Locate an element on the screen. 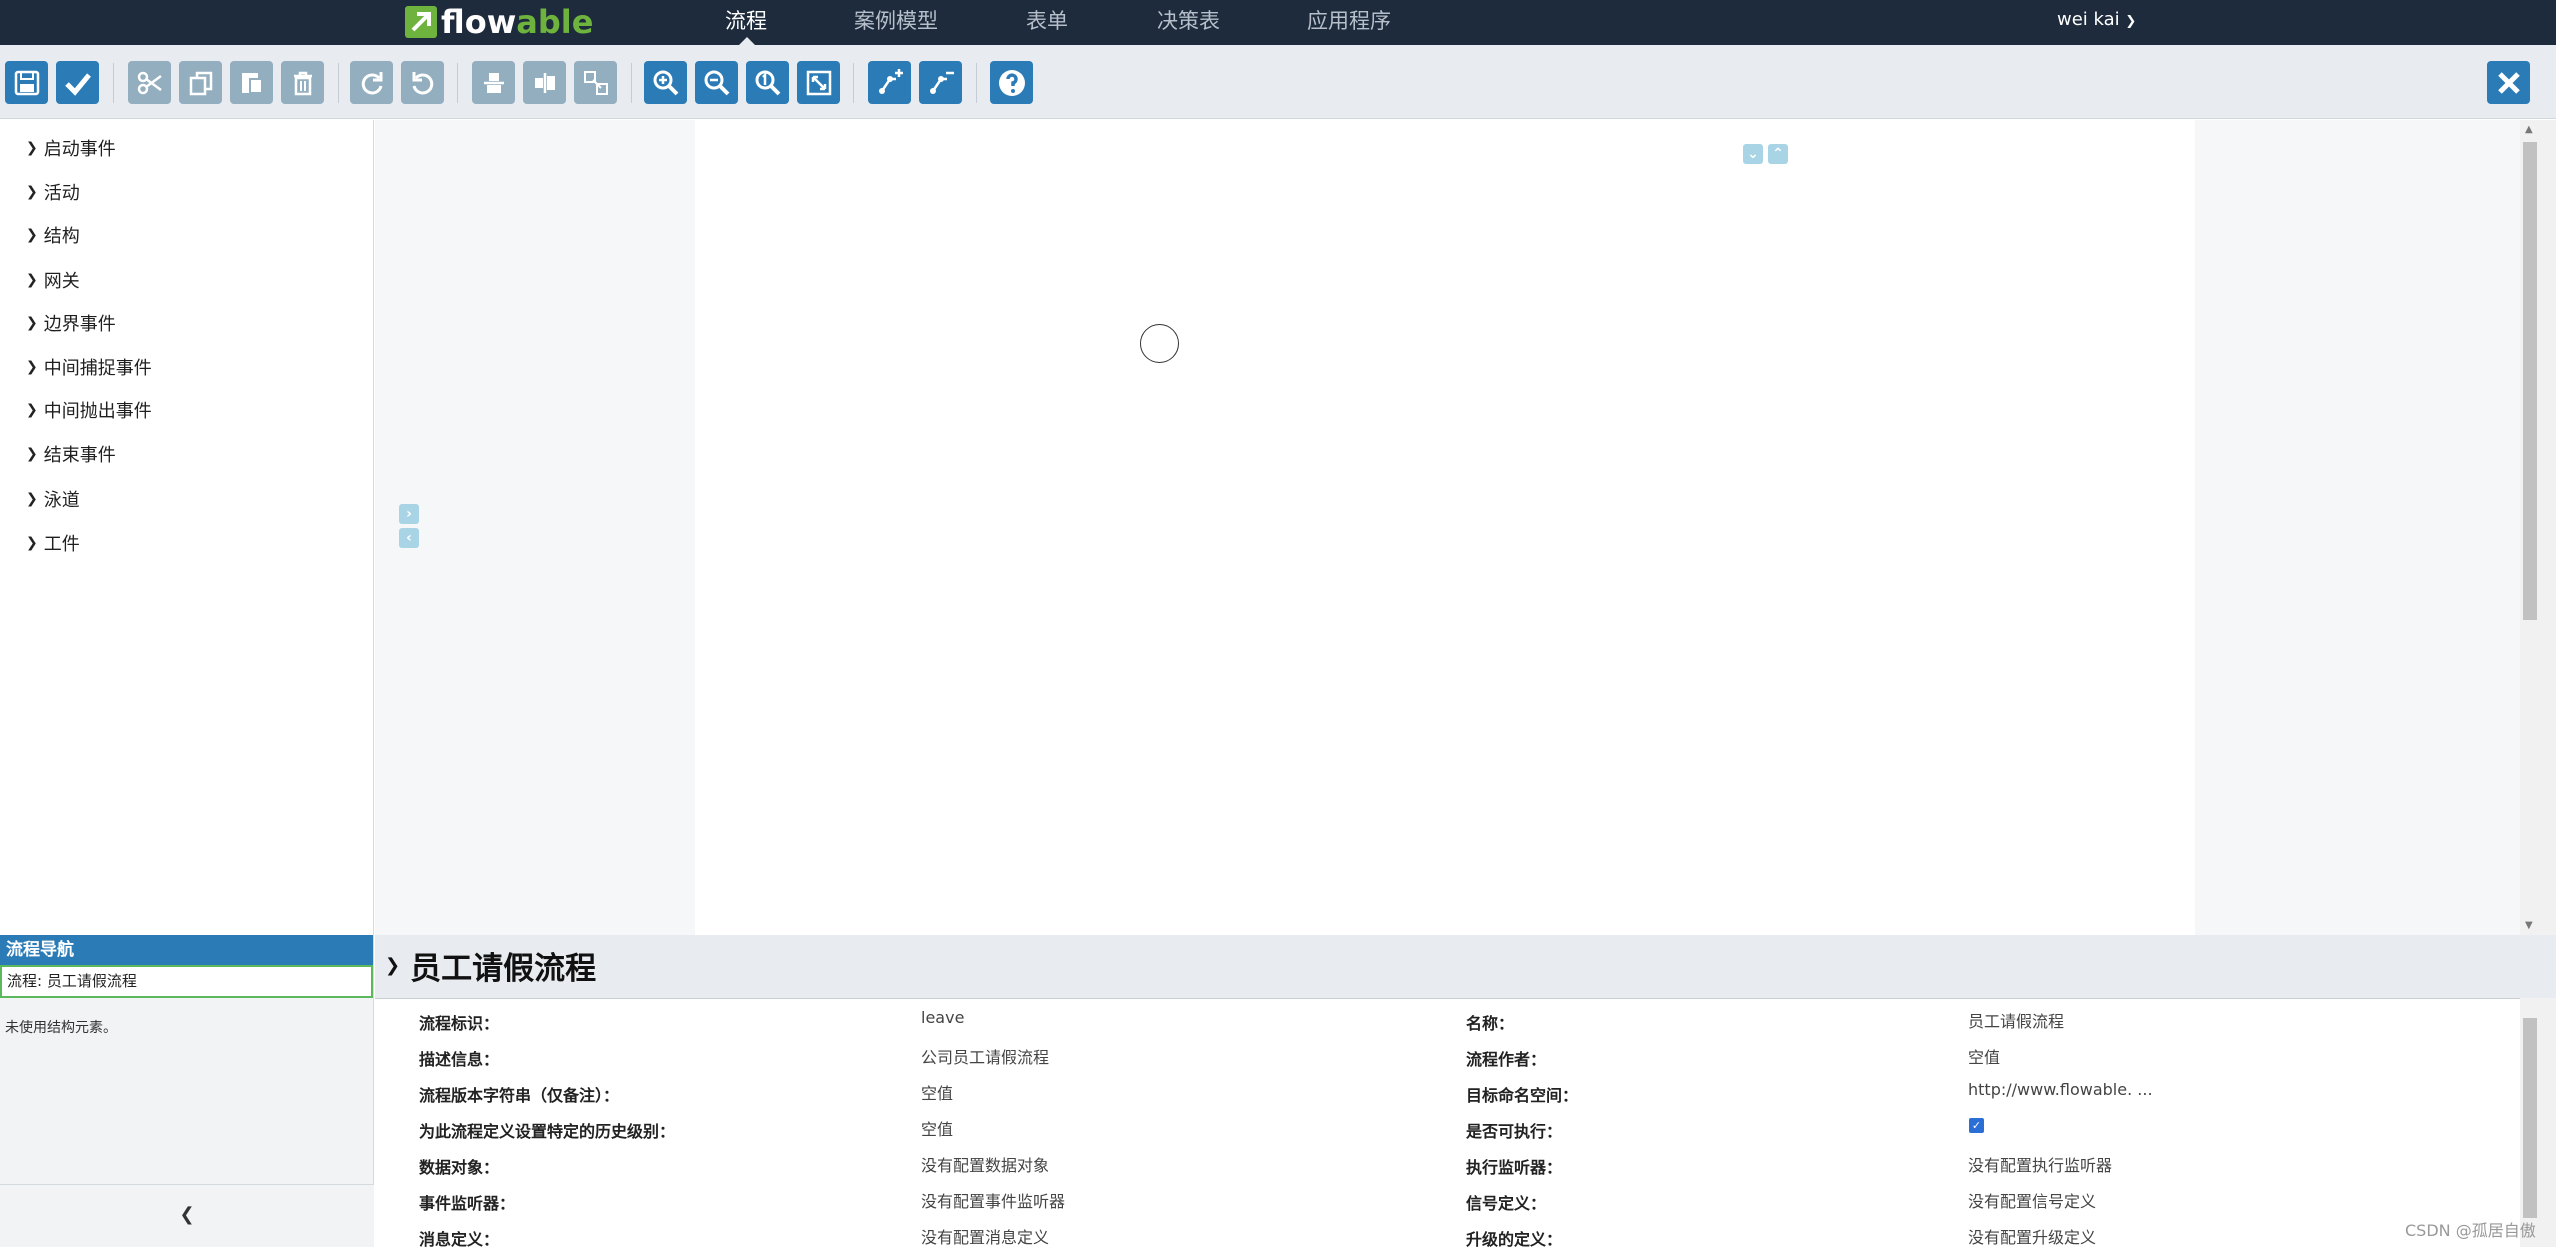 The image size is (2556, 1250). property-label: 执行监听器： is located at coordinates (1514, 1167).